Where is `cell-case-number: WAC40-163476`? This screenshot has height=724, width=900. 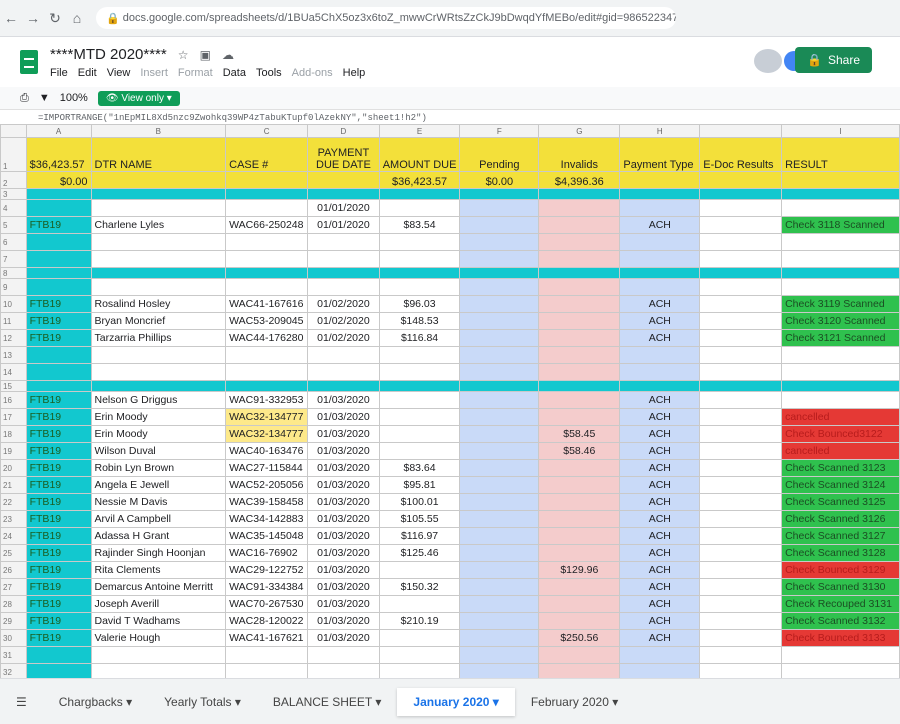
cell-case-number: WAC40-163476 is located at coordinates (267, 451).